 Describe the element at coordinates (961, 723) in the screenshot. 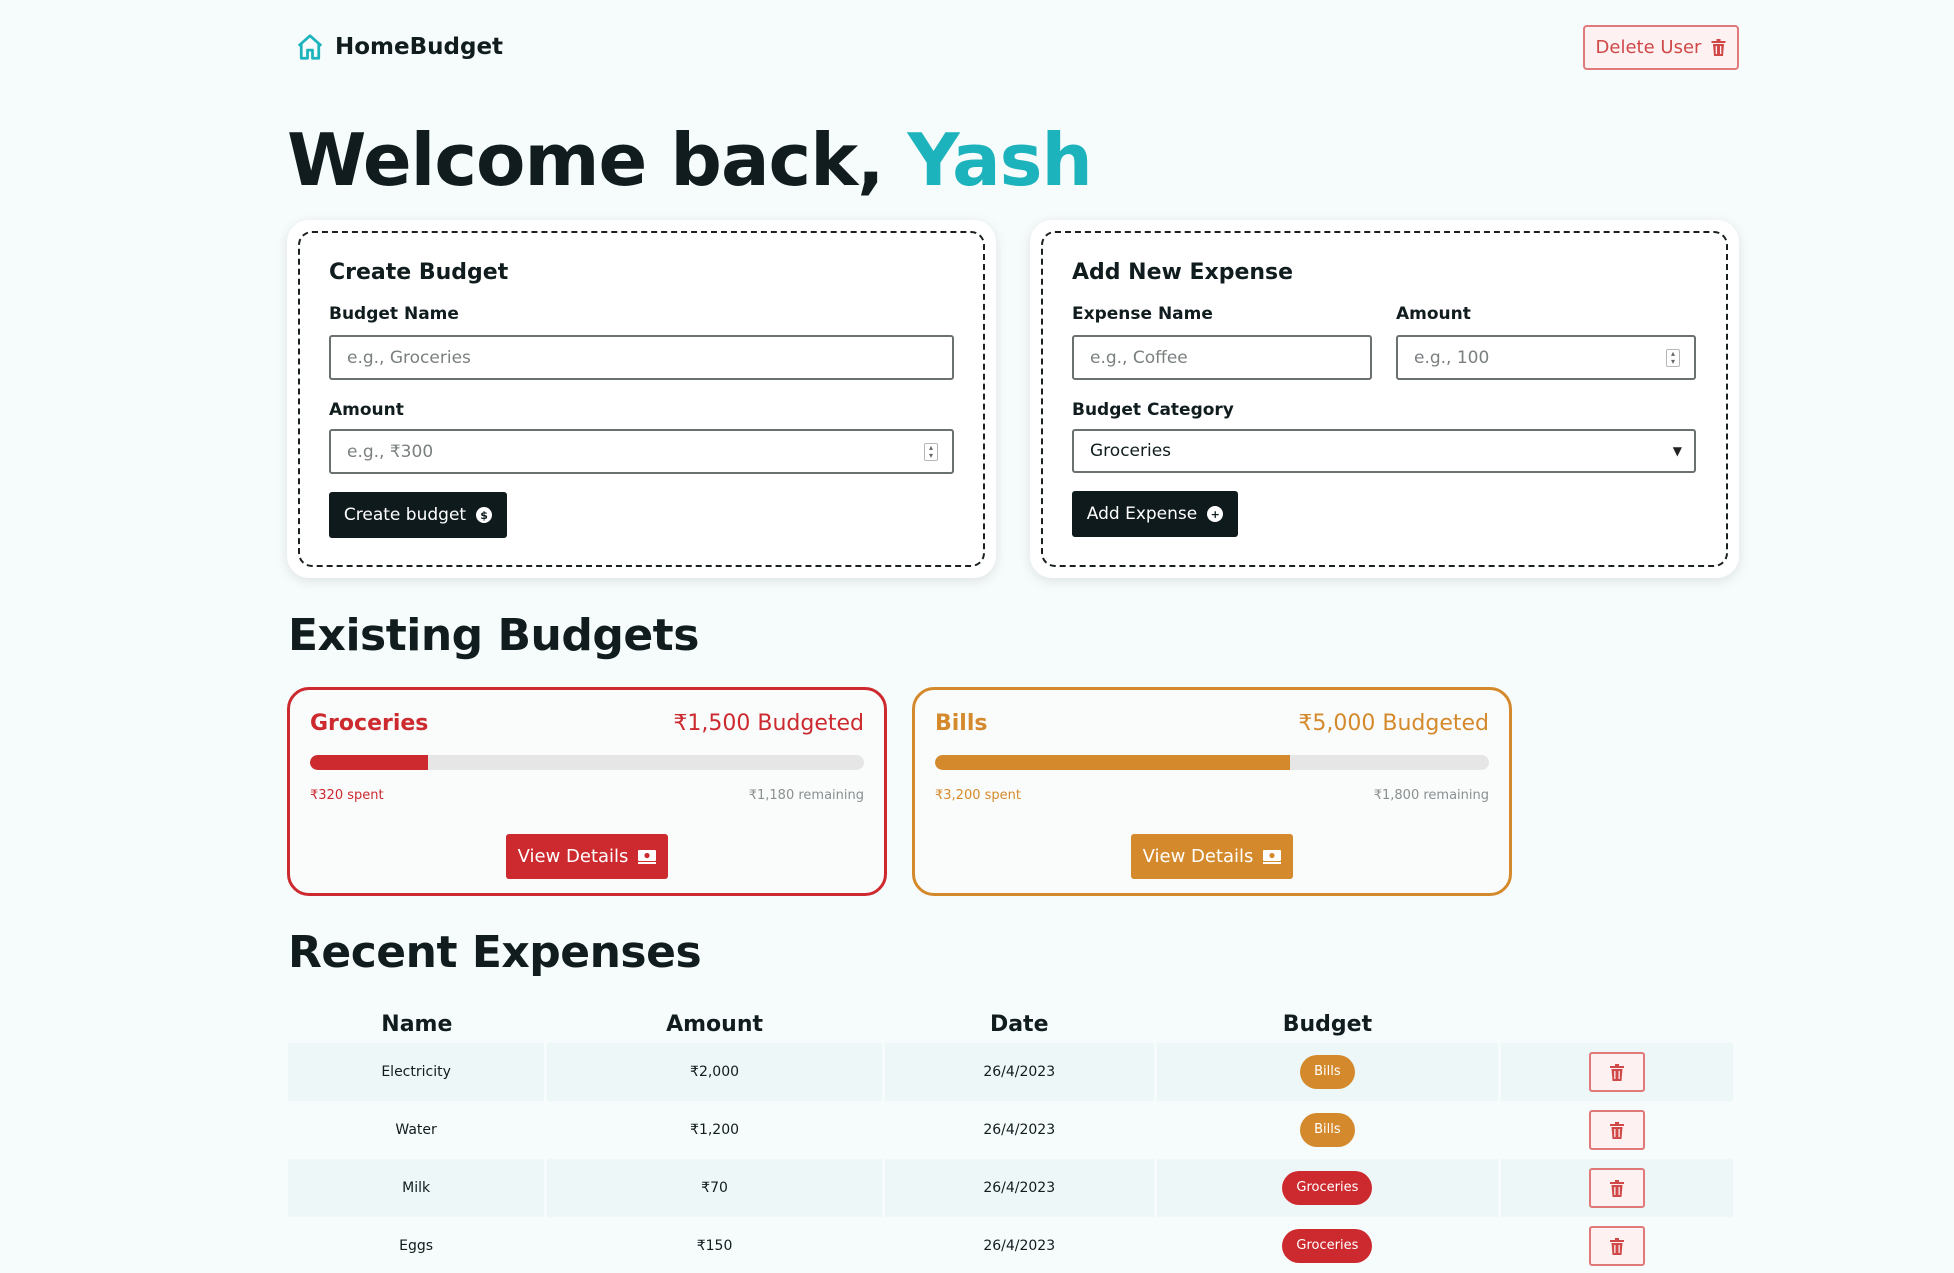

I see `budget-card-name: Bills` at that location.